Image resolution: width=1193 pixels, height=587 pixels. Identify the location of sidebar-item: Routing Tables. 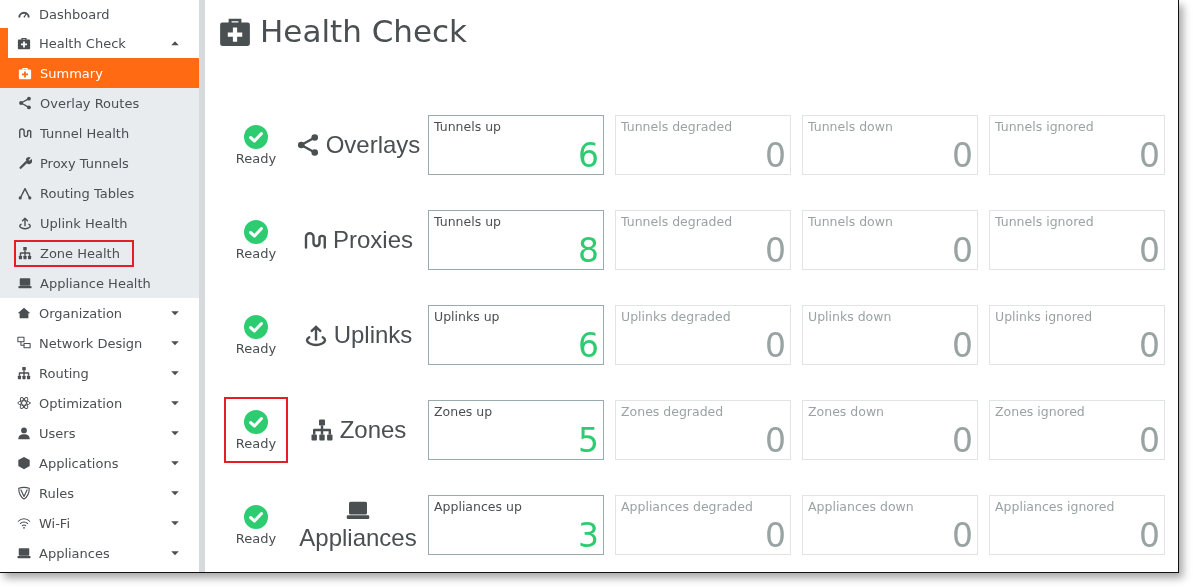
(99, 193).